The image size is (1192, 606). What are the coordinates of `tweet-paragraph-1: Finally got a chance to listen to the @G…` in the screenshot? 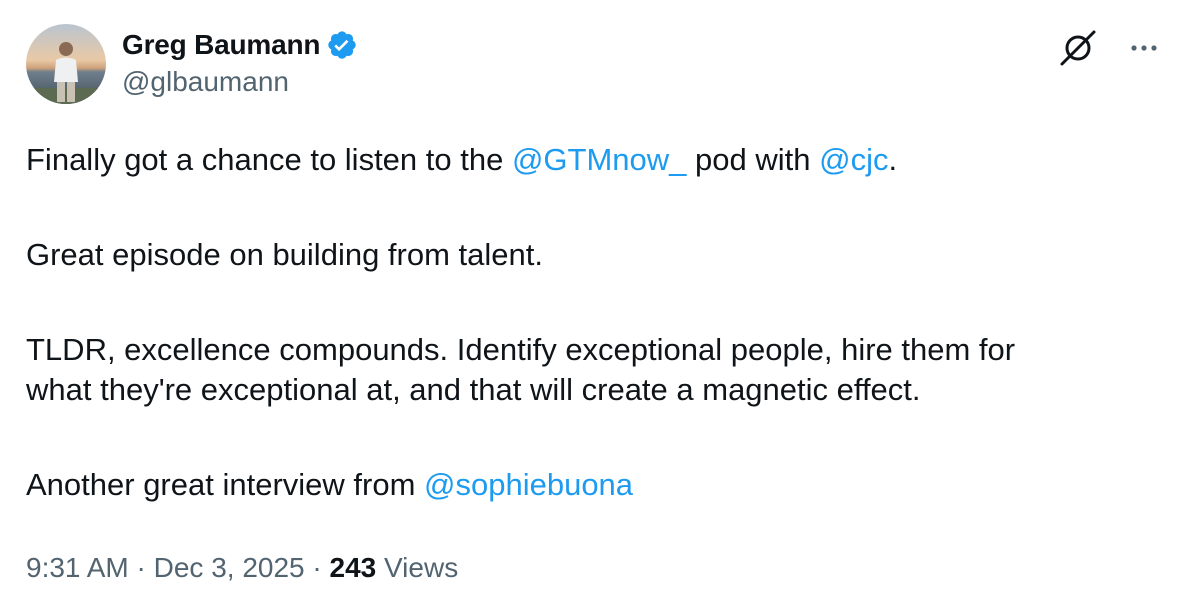 It's located at (596, 160).